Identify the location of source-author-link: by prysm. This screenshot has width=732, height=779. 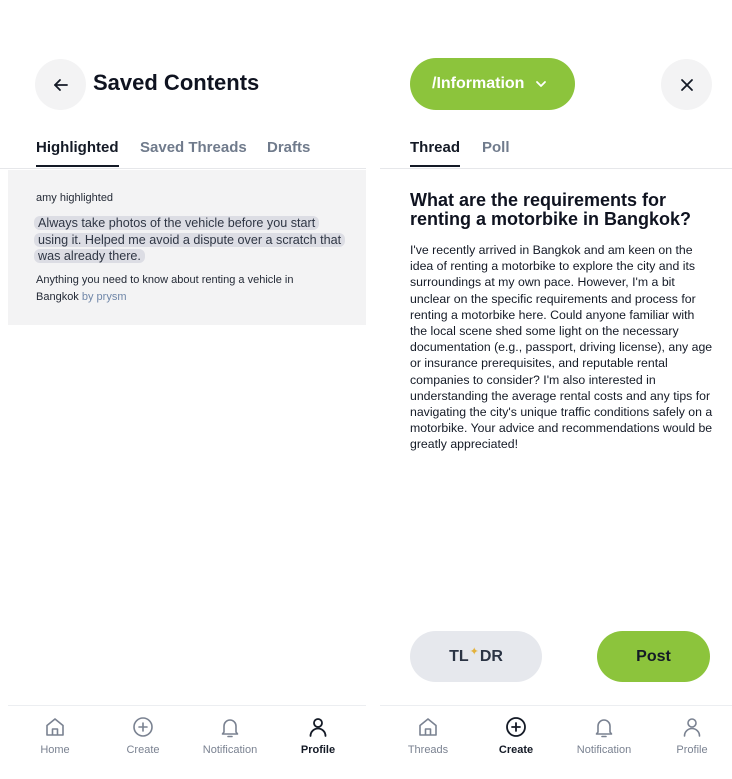
(104, 297).